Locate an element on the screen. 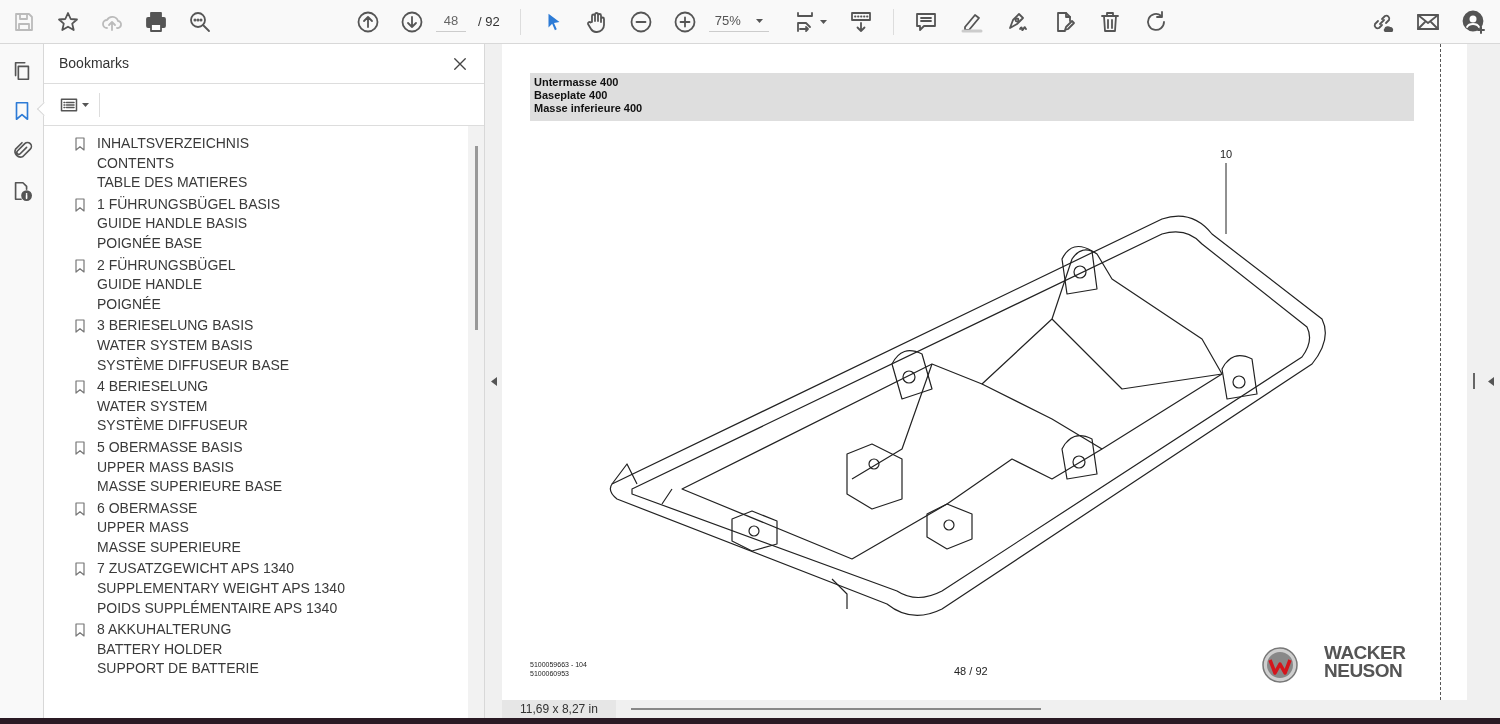 This screenshot has height=724, width=1500. page-number-field: 48 is located at coordinates (451, 21).